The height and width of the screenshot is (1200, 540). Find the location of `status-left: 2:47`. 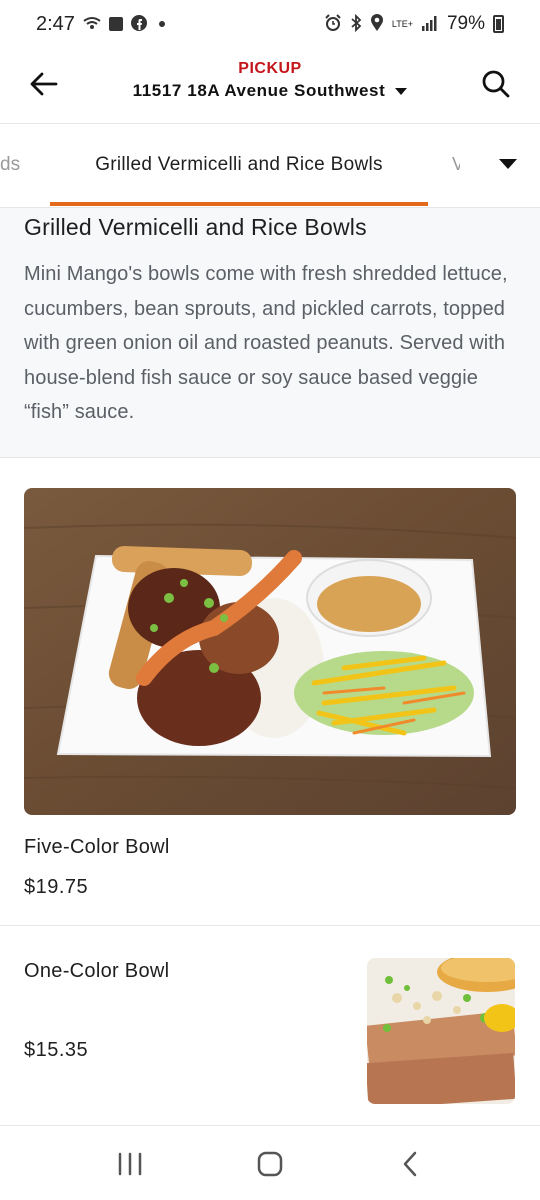

status-left: 2:47 is located at coordinates (100, 24).